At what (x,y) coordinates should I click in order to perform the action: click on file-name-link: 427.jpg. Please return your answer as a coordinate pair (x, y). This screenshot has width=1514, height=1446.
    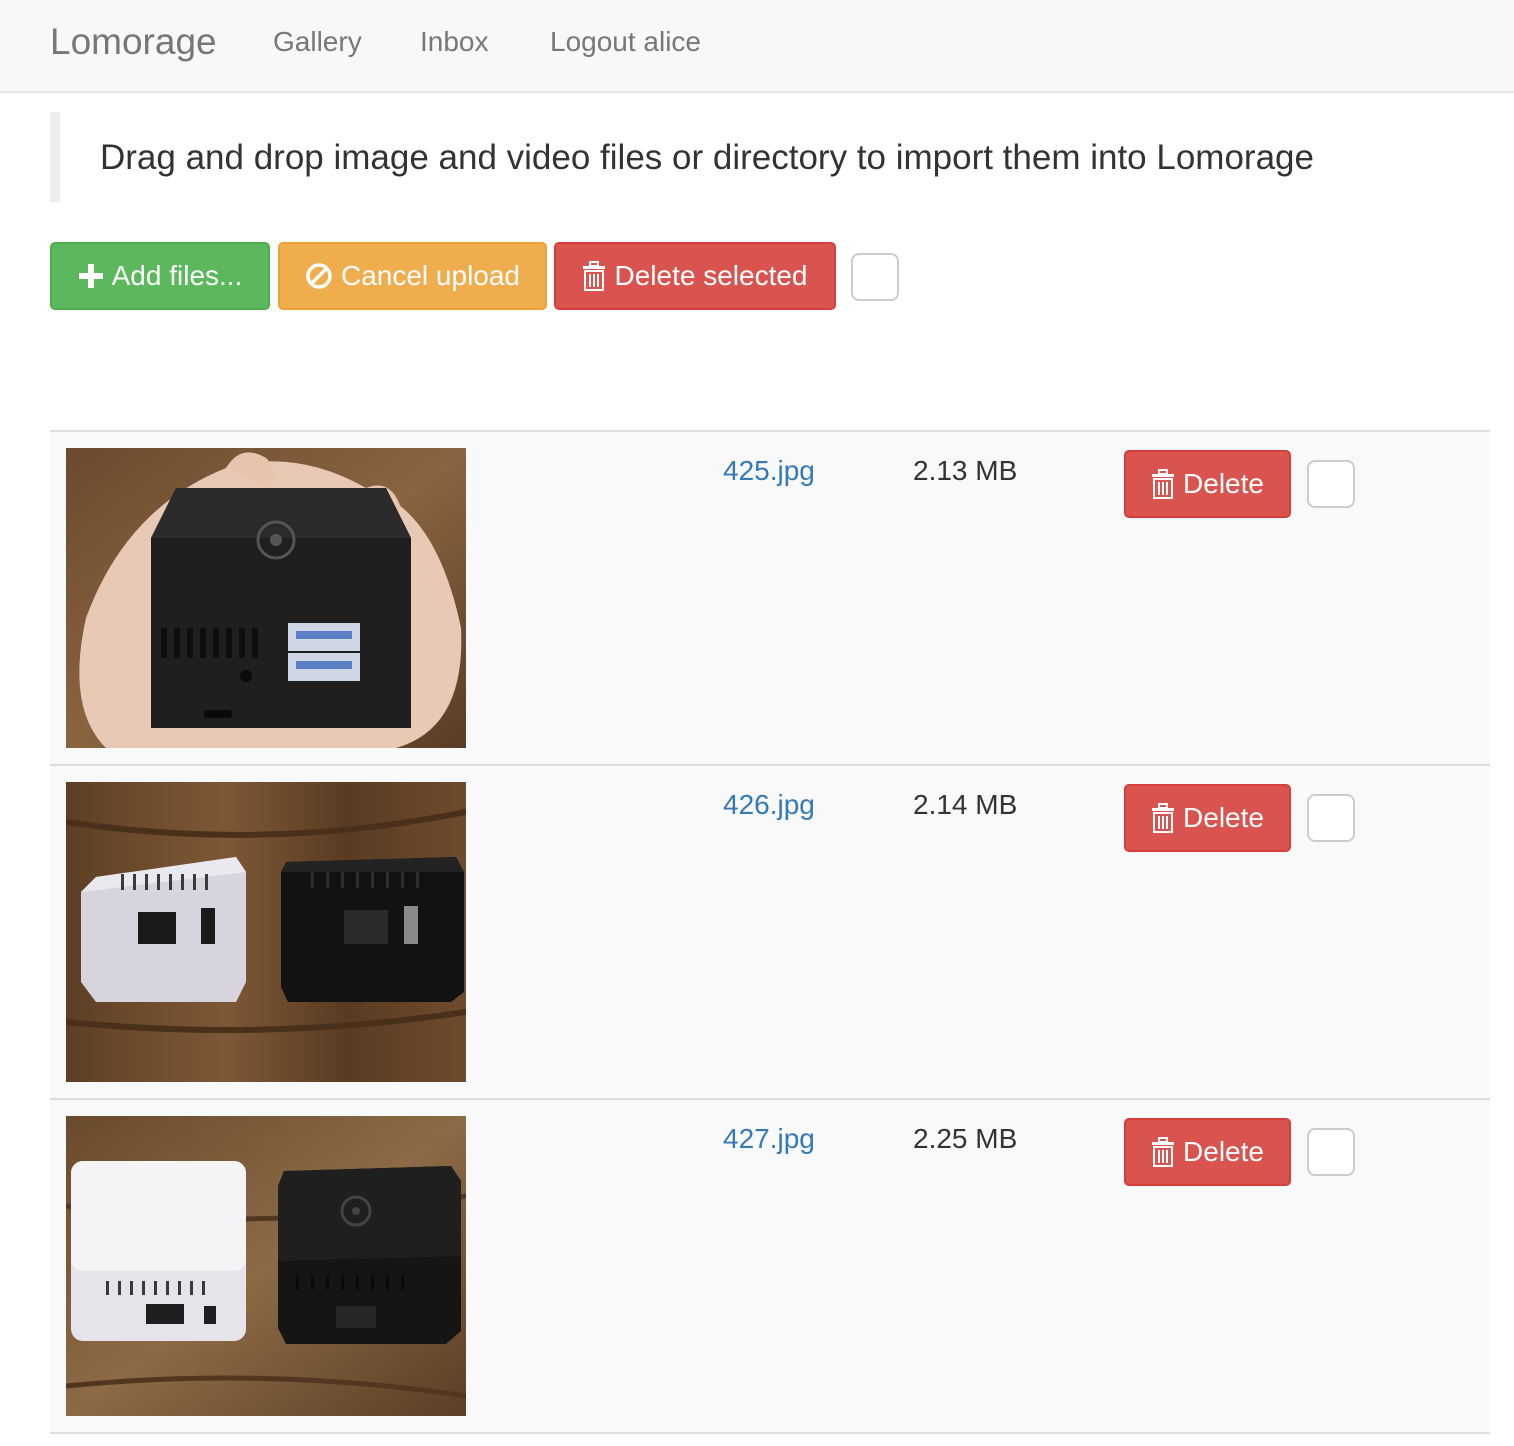
    Looking at the image, I should click on (769, 1139).